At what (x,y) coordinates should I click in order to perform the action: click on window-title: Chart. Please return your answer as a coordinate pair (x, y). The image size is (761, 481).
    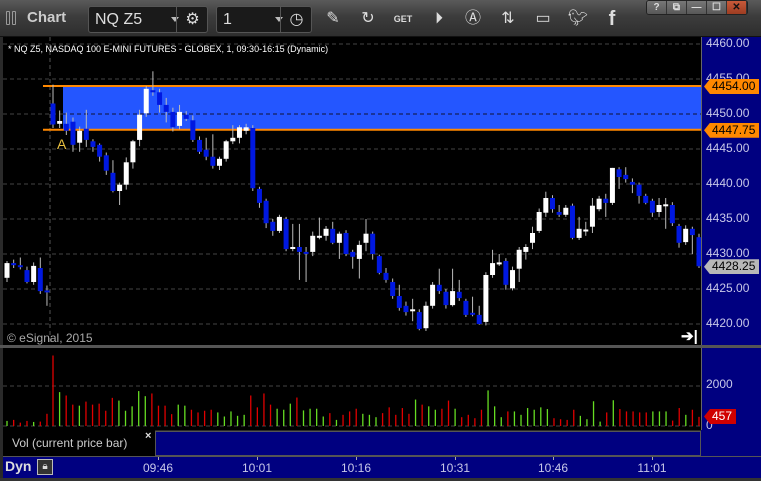
    Looking at the image, I should click on (47, 17).